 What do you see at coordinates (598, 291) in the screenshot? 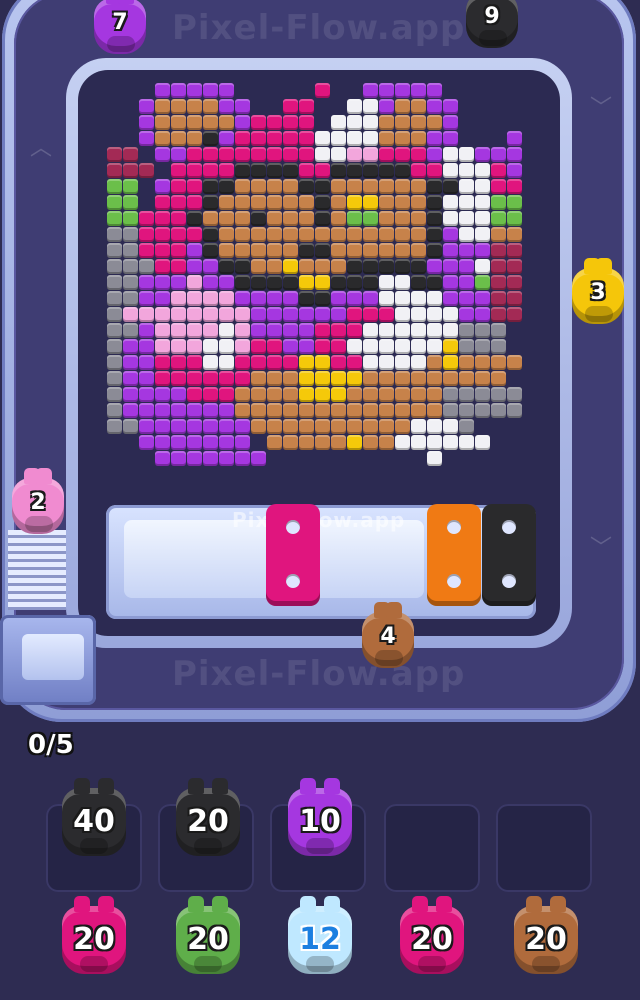
I see `pig-on-track: 3` at bounding box center [598, 291].